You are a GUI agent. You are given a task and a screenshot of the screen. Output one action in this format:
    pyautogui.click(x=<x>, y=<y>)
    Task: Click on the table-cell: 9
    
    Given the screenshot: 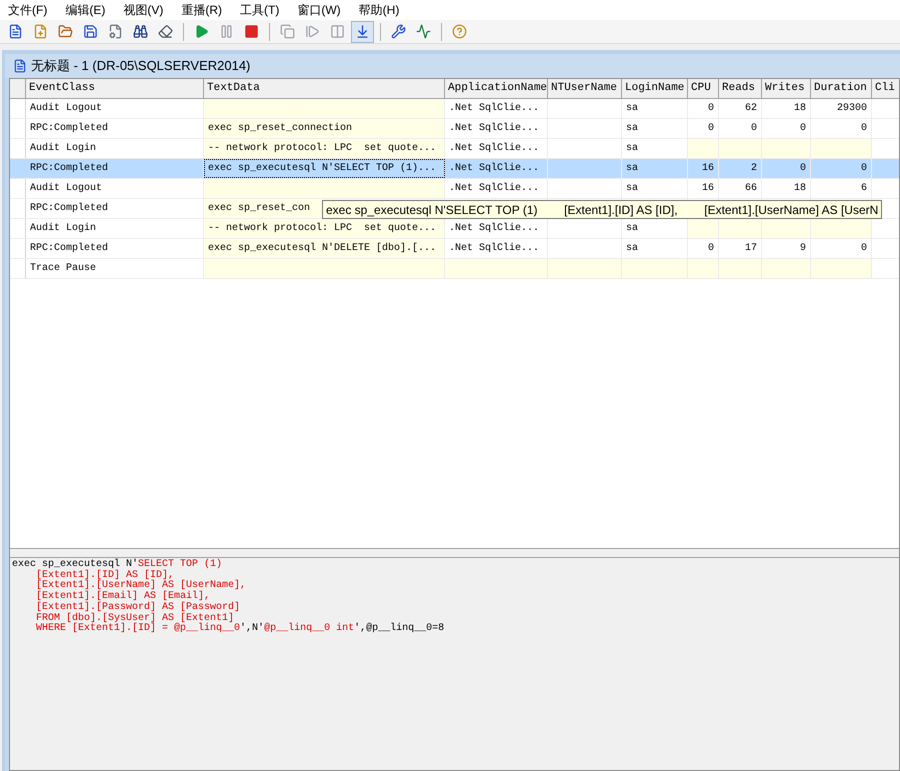 What is the action you would take?
    pyautogui.click(x=786, y=248)
    